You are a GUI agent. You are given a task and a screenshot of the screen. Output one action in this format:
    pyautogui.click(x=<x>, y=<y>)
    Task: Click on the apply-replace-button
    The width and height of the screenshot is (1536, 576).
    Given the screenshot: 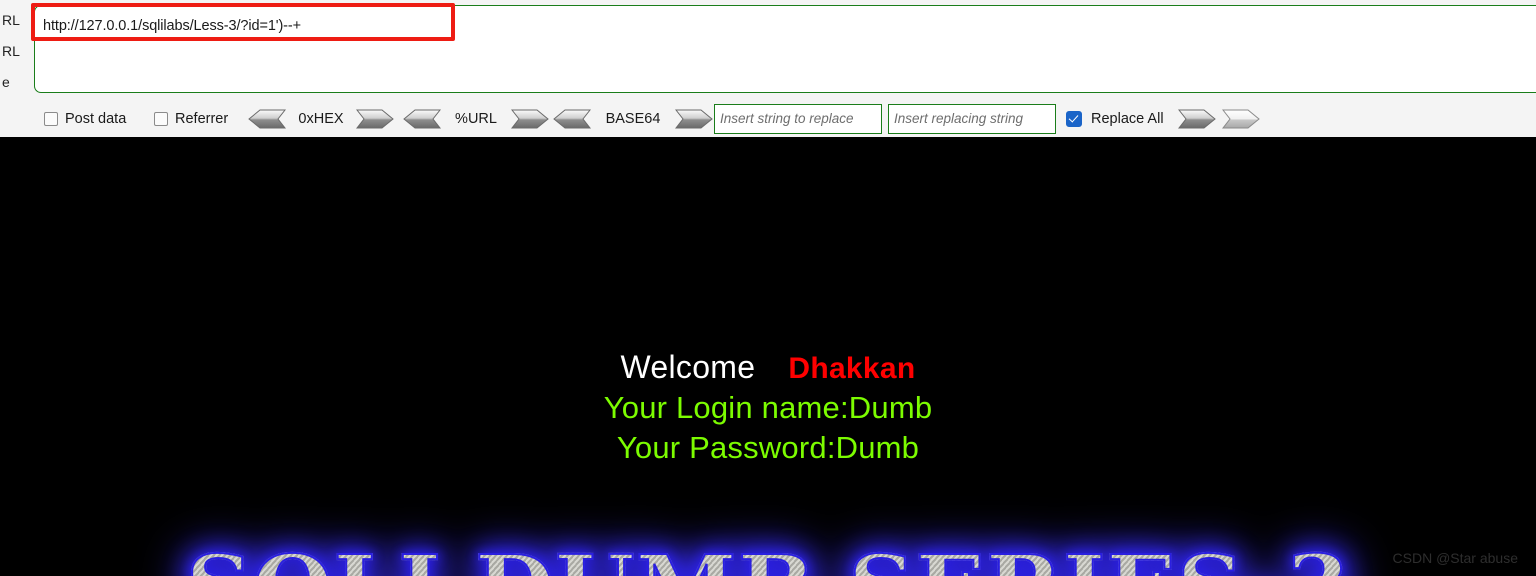 What is the action you would take?
    pyautogui.click(x=1197, y=118)
    